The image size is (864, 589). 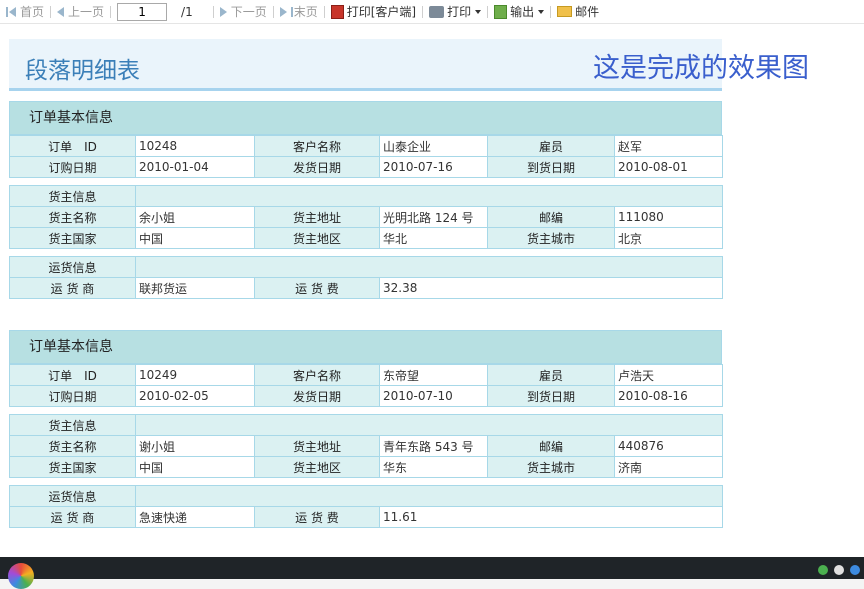 What do you see at coordinates (195, 288) in the screenshot?
I see `carrier-value: 联邦货运` at bounding box center [195, 288].